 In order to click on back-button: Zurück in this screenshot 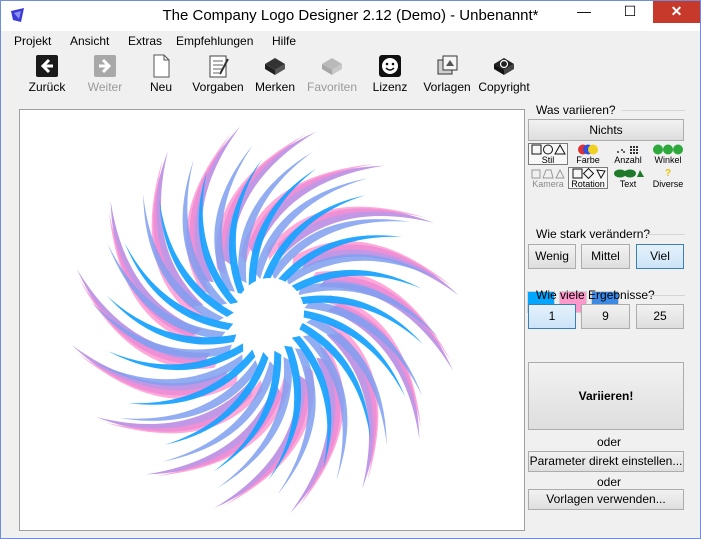, I will do `click(47, 75)`.